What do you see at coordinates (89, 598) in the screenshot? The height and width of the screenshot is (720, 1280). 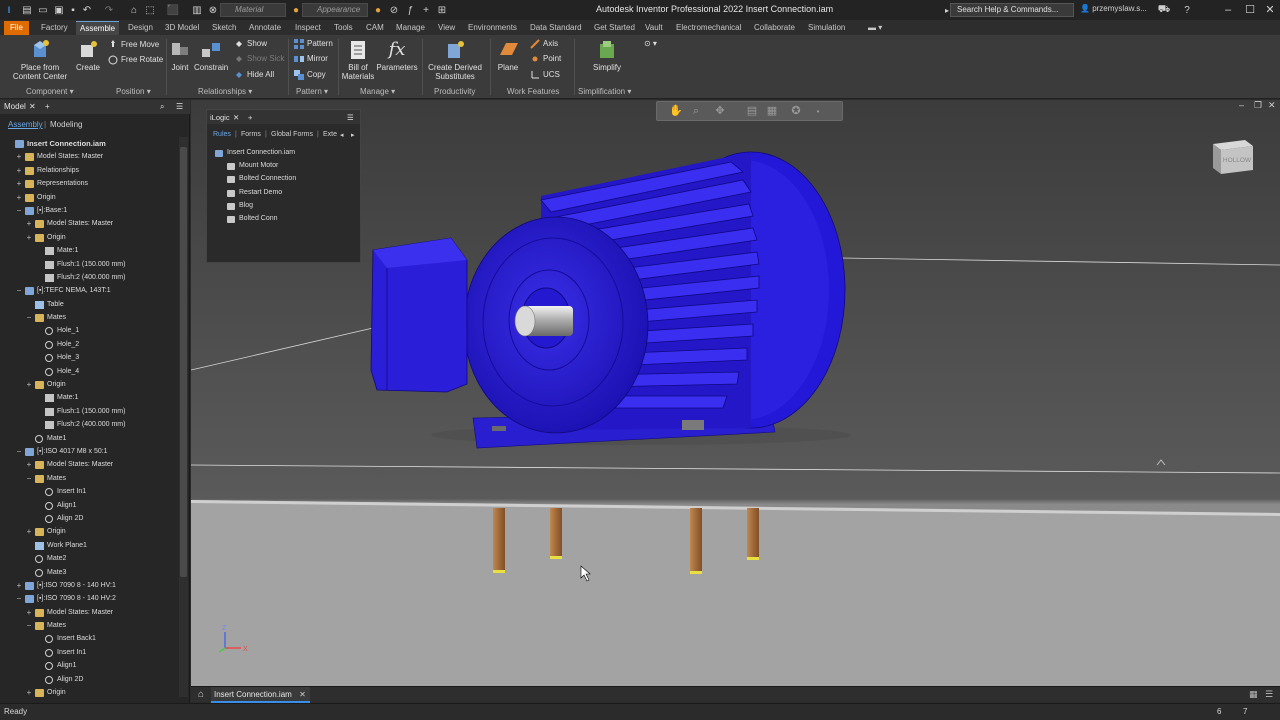 I see `tree-node: − [▪]:ISO 7090 8 - 140 HV:2` at bounding box center [89, 598].